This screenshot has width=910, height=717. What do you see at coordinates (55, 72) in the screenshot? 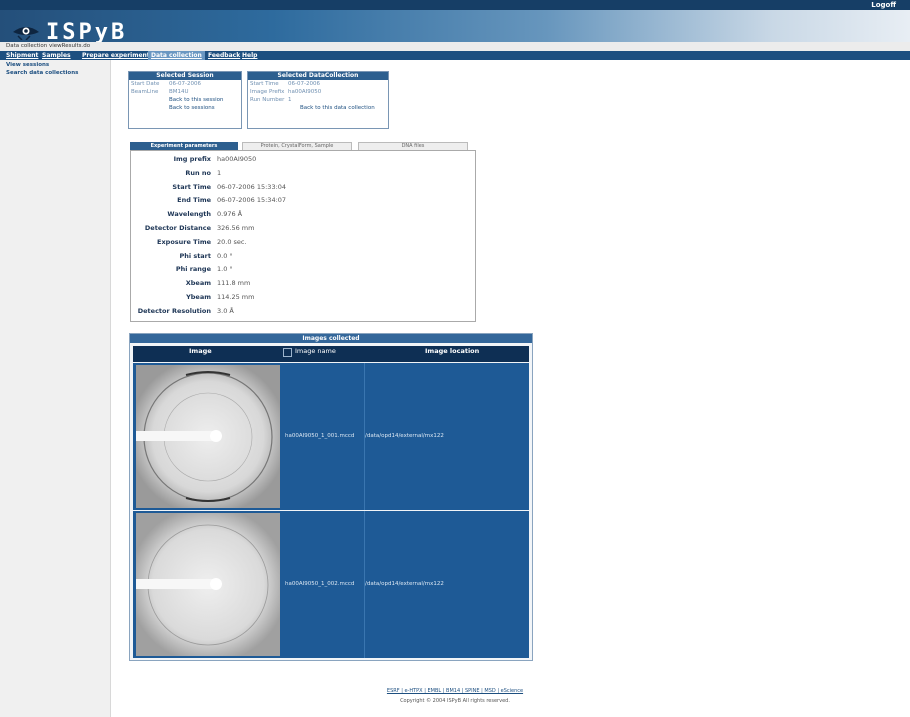
I see `sidebar-item-search-data-collections: Search data collections` at bounding box center [55, 72].